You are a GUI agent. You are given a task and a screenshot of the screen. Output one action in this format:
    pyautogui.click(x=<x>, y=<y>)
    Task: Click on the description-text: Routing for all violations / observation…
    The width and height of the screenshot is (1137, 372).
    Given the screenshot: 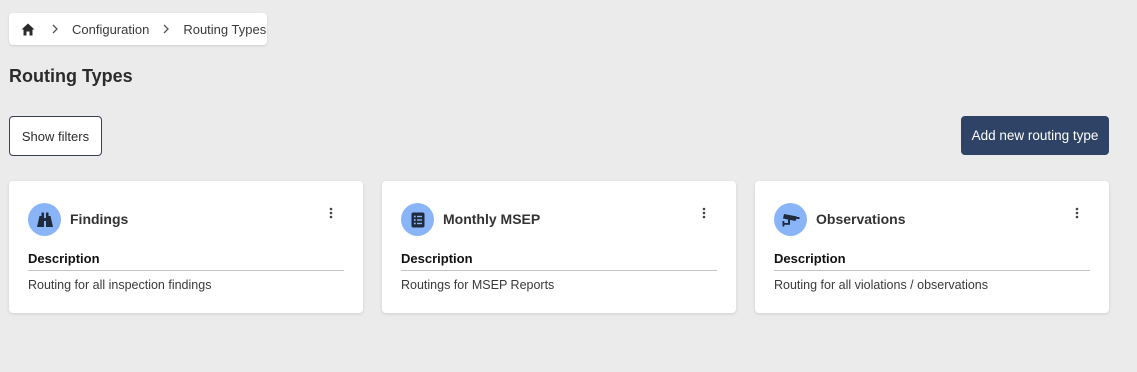 What is the action you would take?
    pyautogui.click(x=881, y=285)
    